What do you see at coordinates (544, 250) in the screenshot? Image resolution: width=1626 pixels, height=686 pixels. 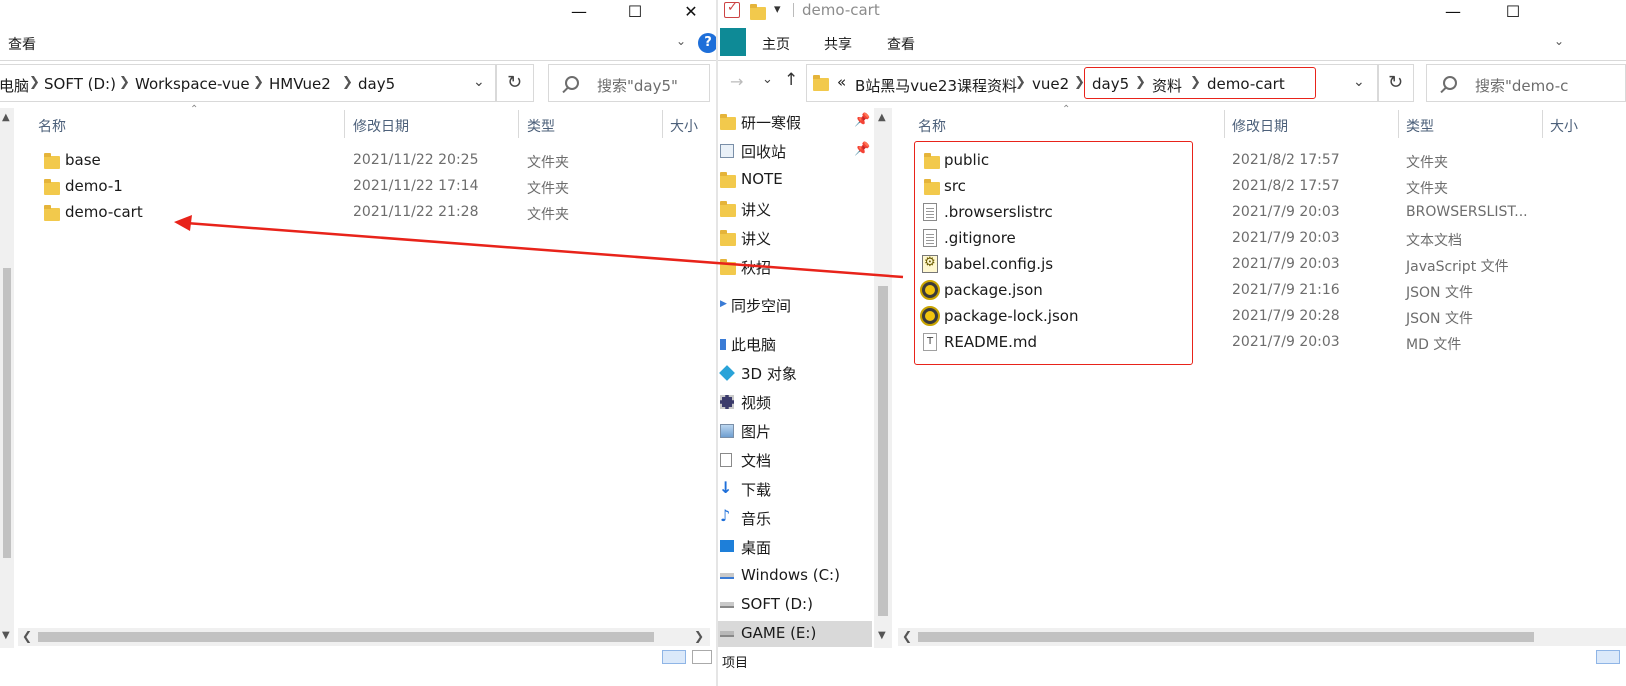 I see `arrow-line` at bounding box center [544, 250].